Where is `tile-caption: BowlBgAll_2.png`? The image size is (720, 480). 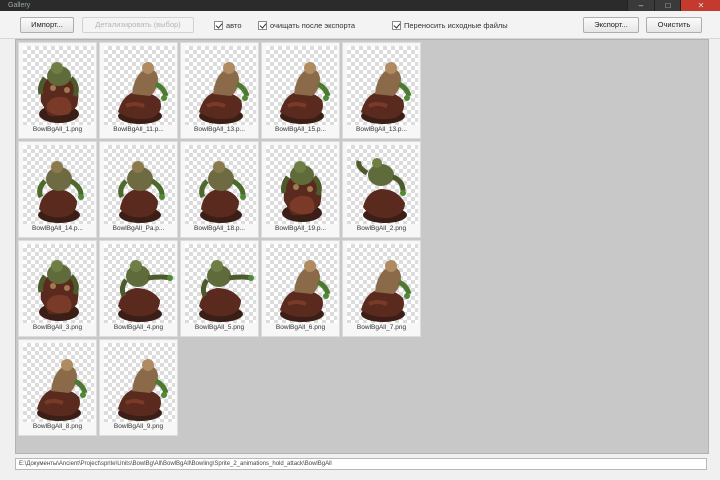
tile-caption: BowlBgAll_2.png is located at coordinates (381, 228).